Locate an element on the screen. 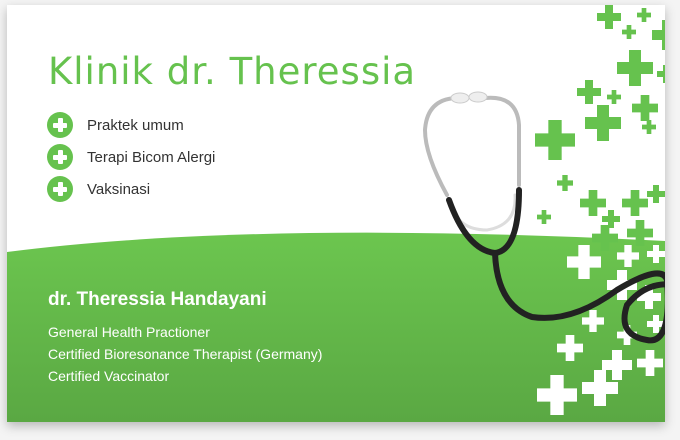  credential: Certified Vaccinator is located at coordinates (109, 376).